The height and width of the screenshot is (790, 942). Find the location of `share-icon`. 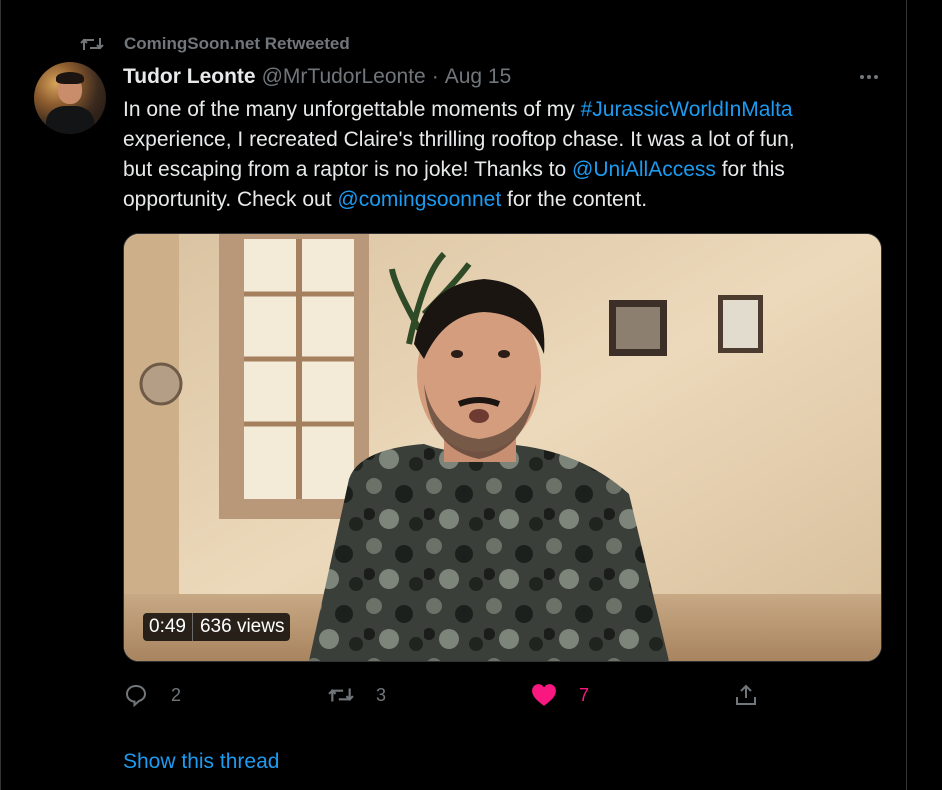

share-icon is located at coordinates (746, 695).